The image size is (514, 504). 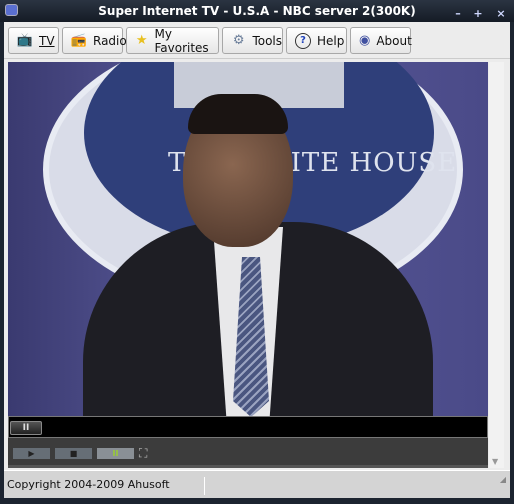 I want to click on help-button: ? Help, so click(x=316, y=40).